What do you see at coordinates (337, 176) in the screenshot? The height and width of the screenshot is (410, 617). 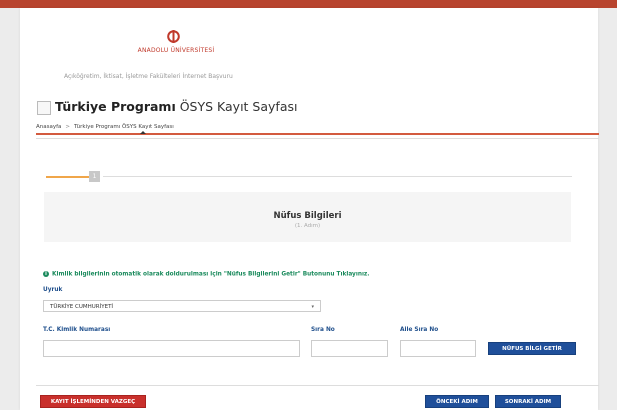 I see `step-progress-track` at bounding box center [337, 176].